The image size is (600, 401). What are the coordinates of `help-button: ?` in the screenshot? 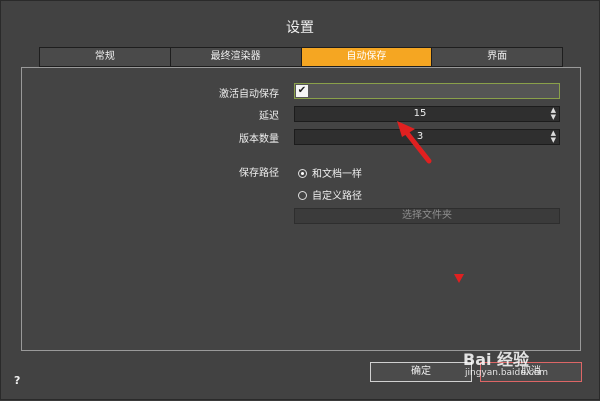 It's located at (17, 380).